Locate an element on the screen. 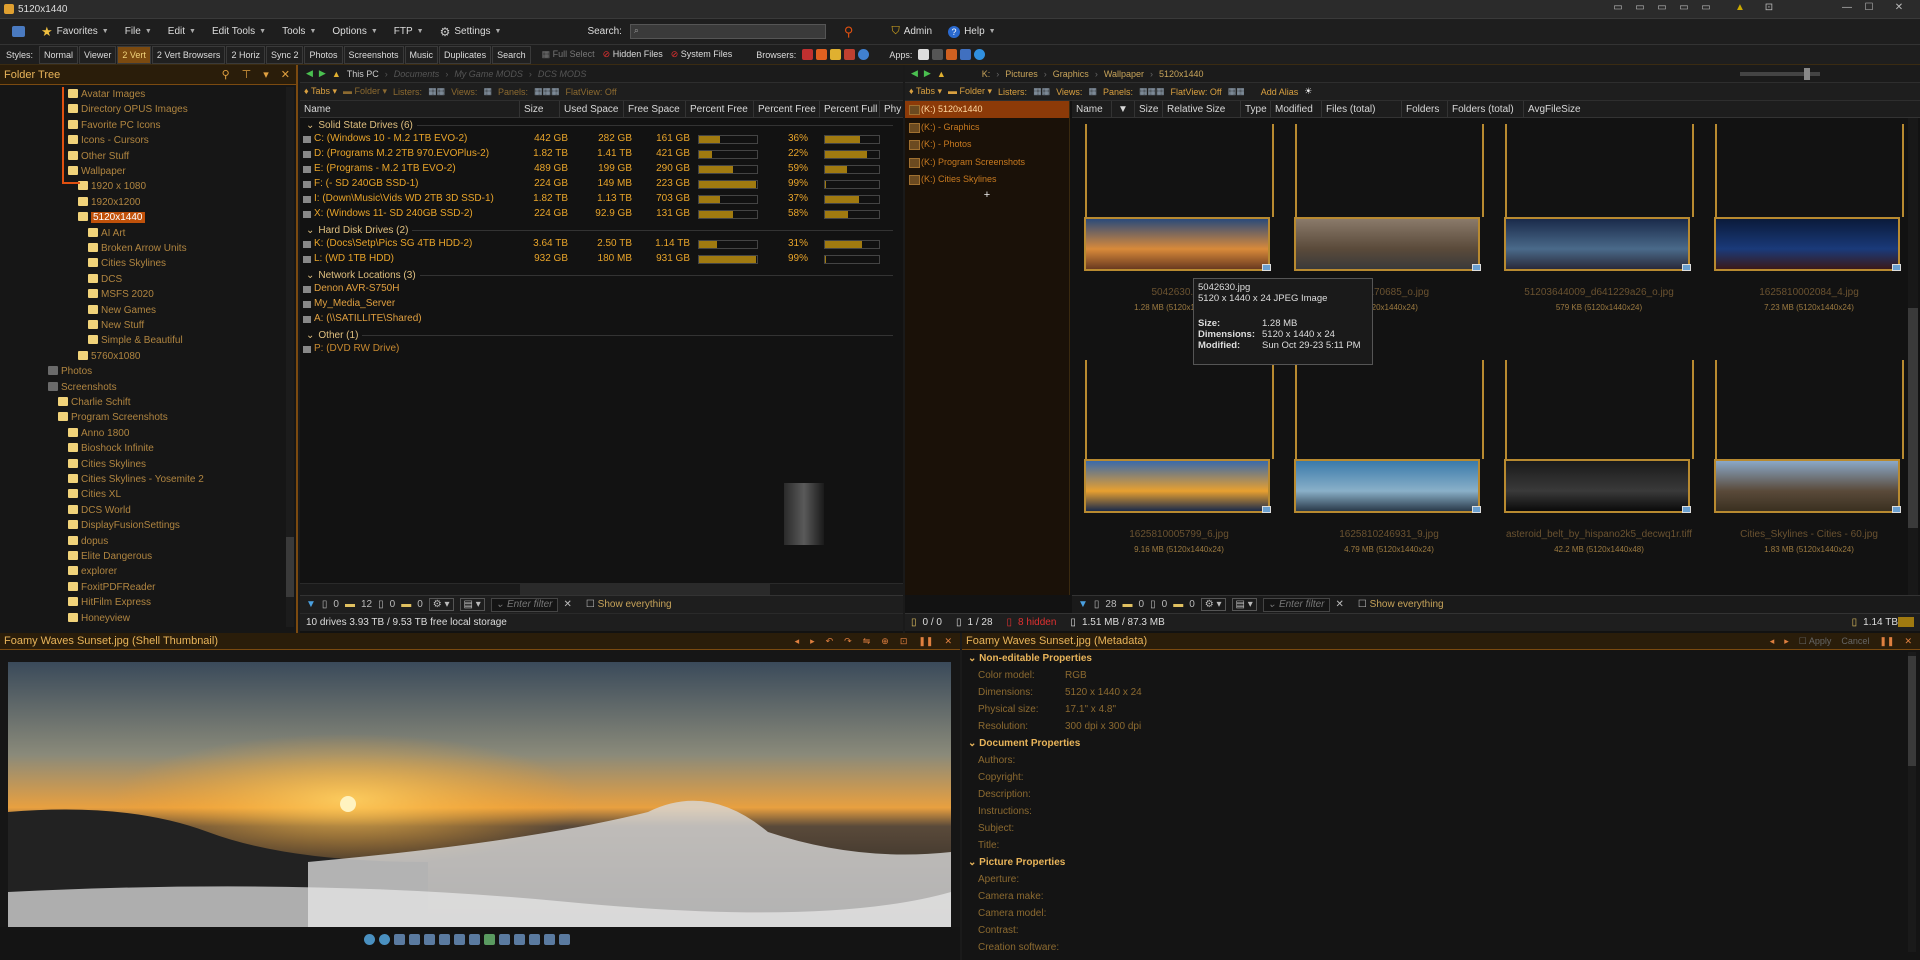 The image size is (1920, 960). prev-icon: ◂ is located at coordinates (797, 641).